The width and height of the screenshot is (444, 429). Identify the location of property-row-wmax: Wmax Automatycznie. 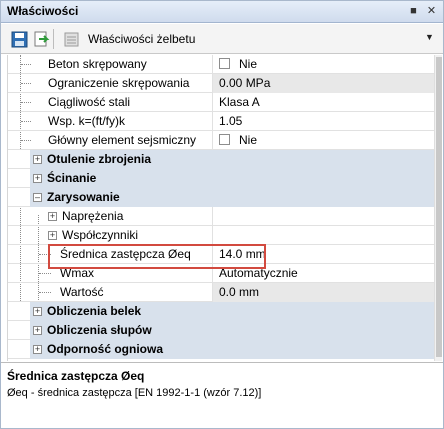
(221, 273).